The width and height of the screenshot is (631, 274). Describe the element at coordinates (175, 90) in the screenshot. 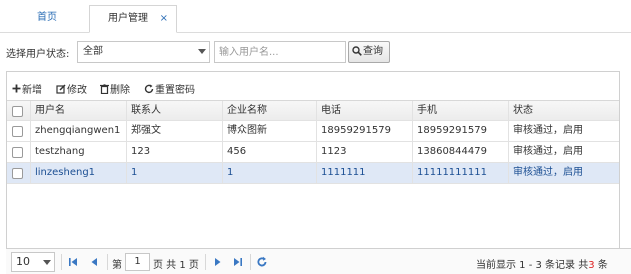

I see `reset-password-button-label: 重置密码` at that location.